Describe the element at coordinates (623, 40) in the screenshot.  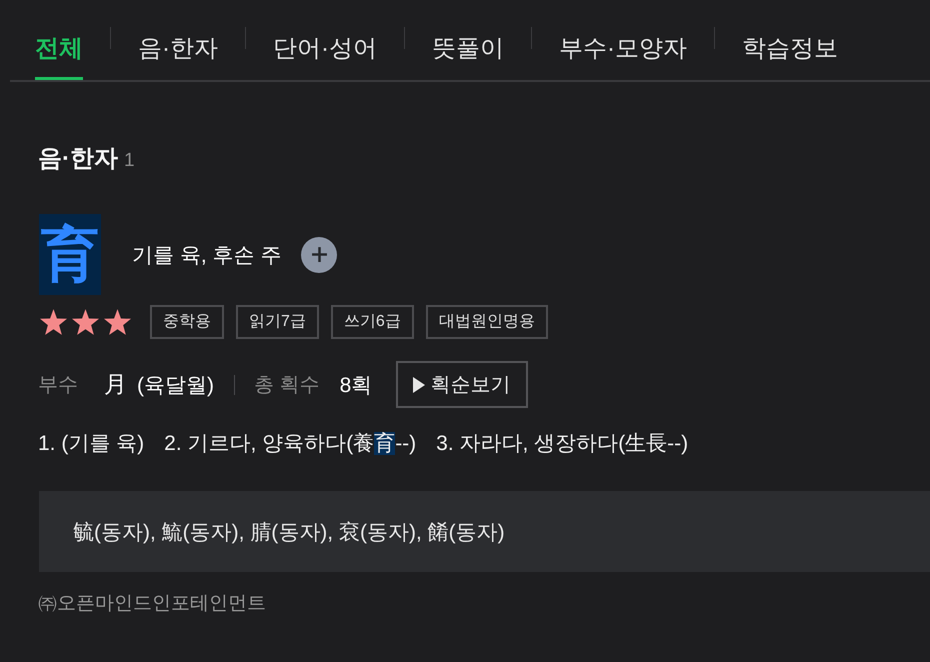
I see `tab: 부수·모양자` at that location.